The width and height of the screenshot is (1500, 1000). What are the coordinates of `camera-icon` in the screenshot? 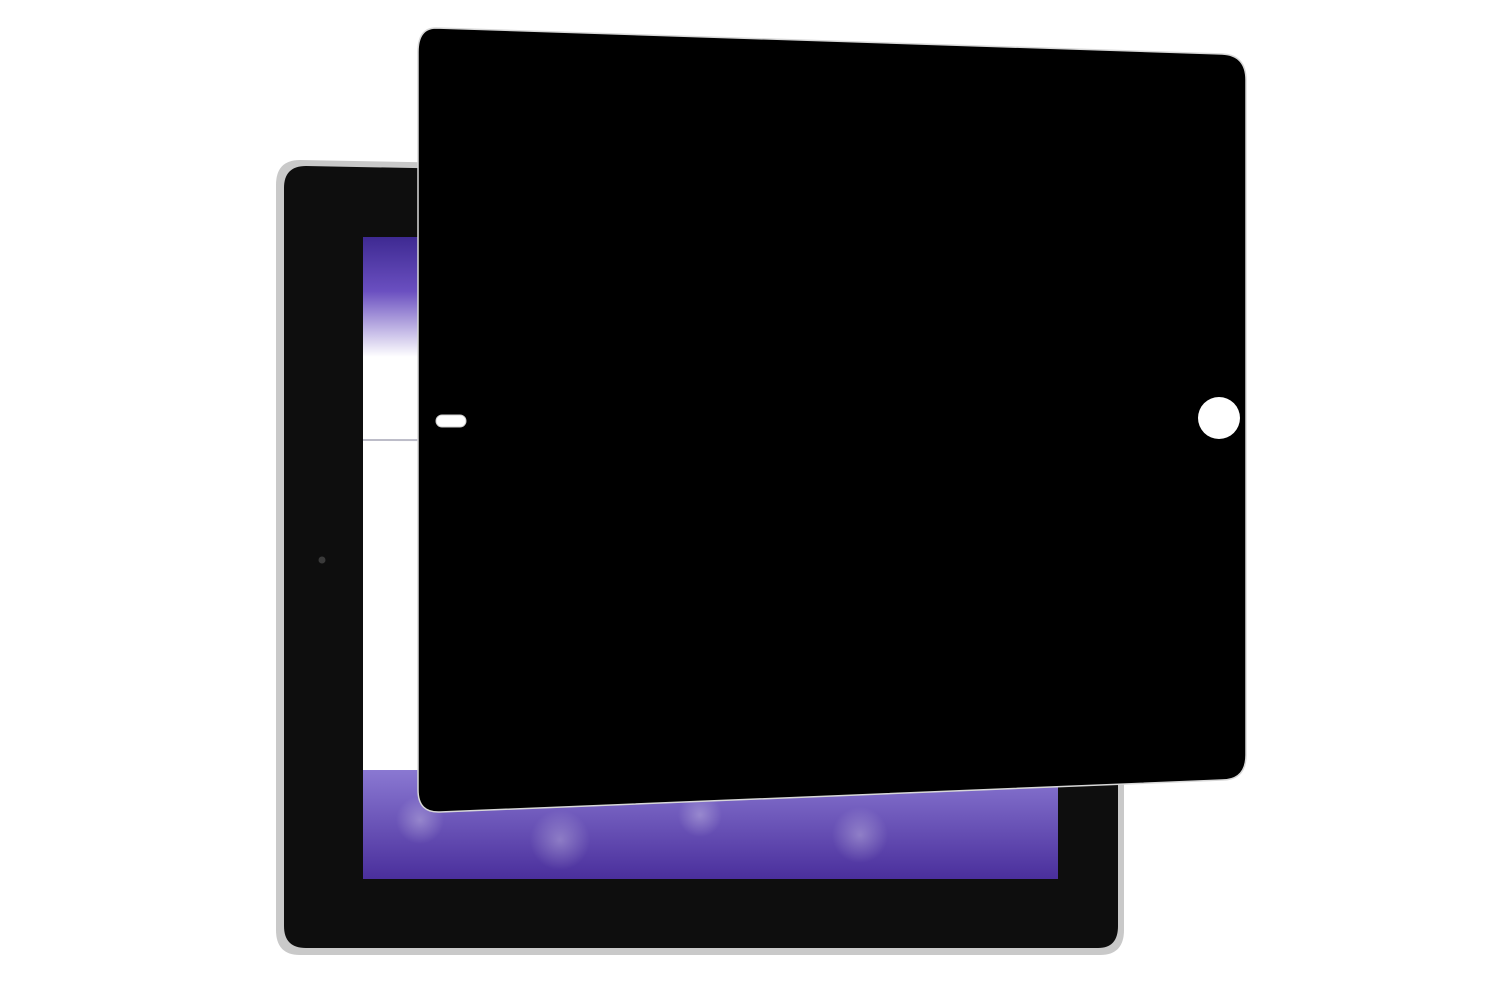 It's located at (322, 560).